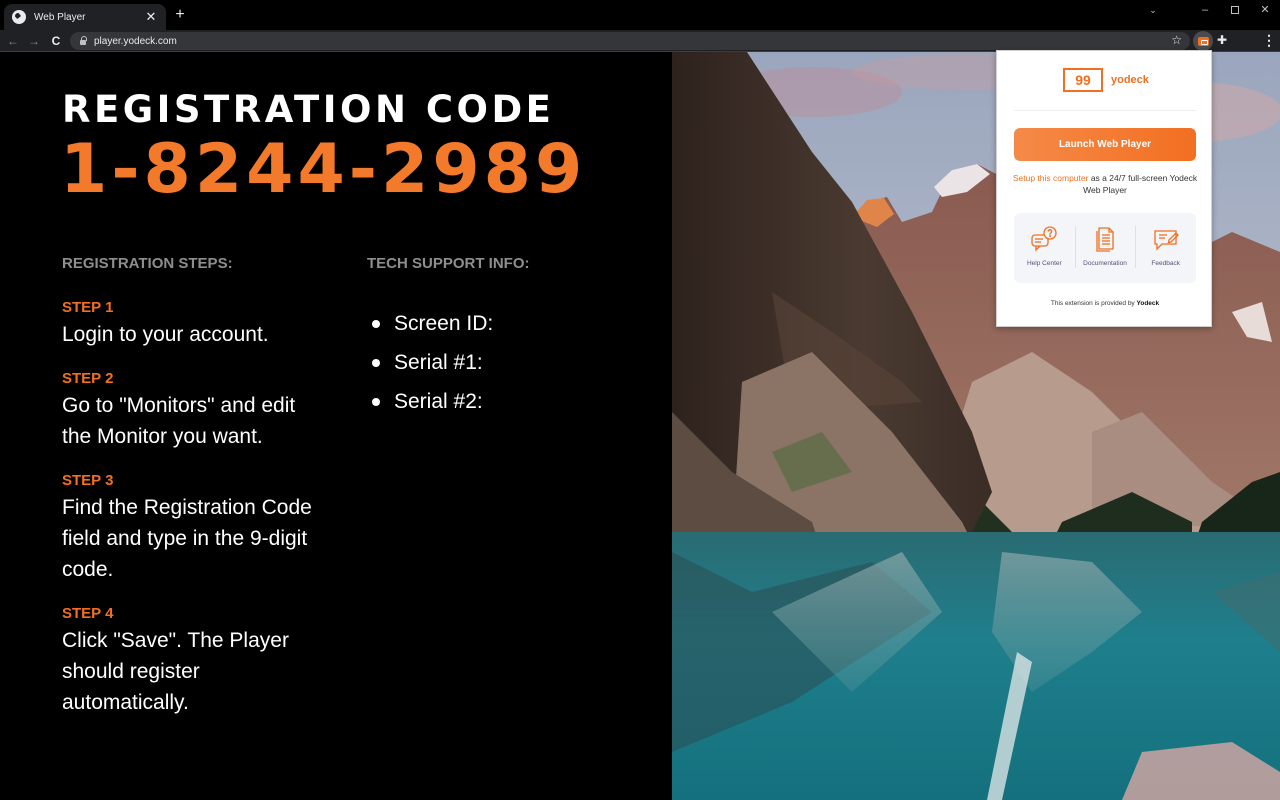  Describe the element at coordinates (1269, 40) in the screenshot. I see `browser-menu-icon: ⋮` at that location.